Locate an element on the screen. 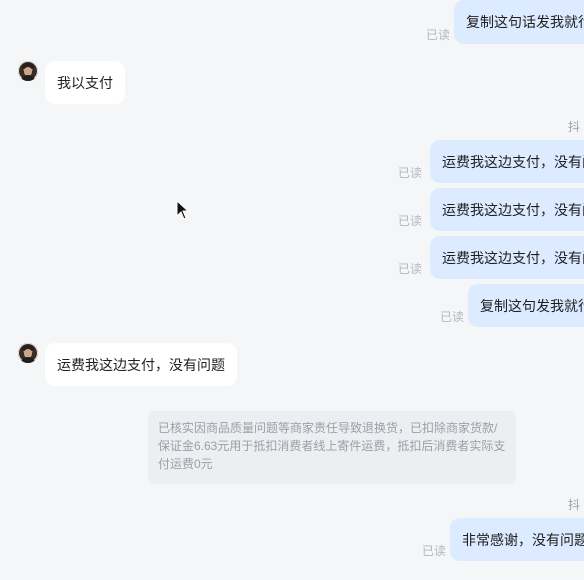 The image size is (584, 580). message-text: 我以支付 is located at coordinates (85, 83).